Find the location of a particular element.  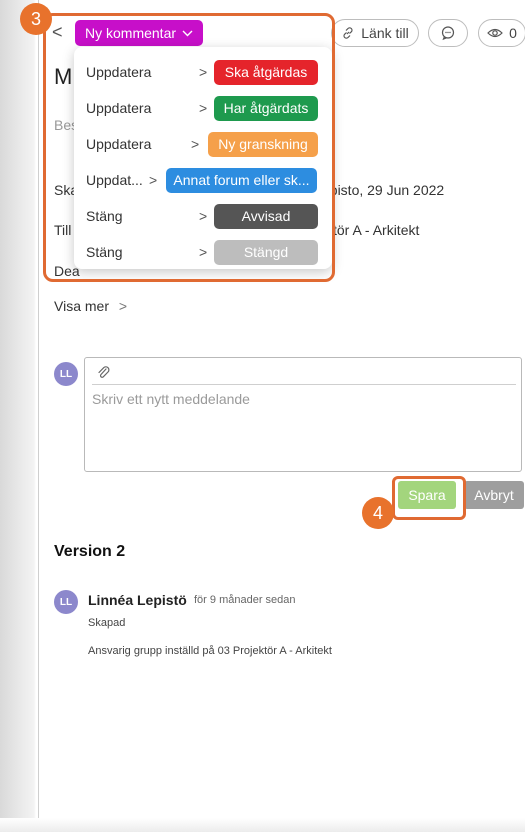

step-badge-4: 4 is located at coordinates (378, 513).